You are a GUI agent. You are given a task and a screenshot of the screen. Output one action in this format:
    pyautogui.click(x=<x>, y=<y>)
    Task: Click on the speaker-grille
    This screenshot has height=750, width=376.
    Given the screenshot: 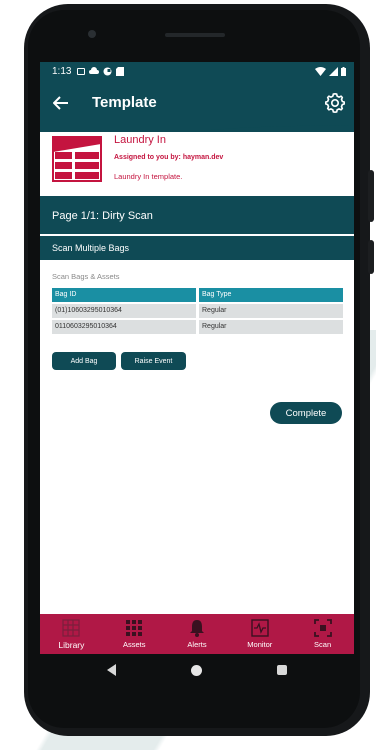 What is the action you would take?
    pyautogui.click(x=195, y=35)
    